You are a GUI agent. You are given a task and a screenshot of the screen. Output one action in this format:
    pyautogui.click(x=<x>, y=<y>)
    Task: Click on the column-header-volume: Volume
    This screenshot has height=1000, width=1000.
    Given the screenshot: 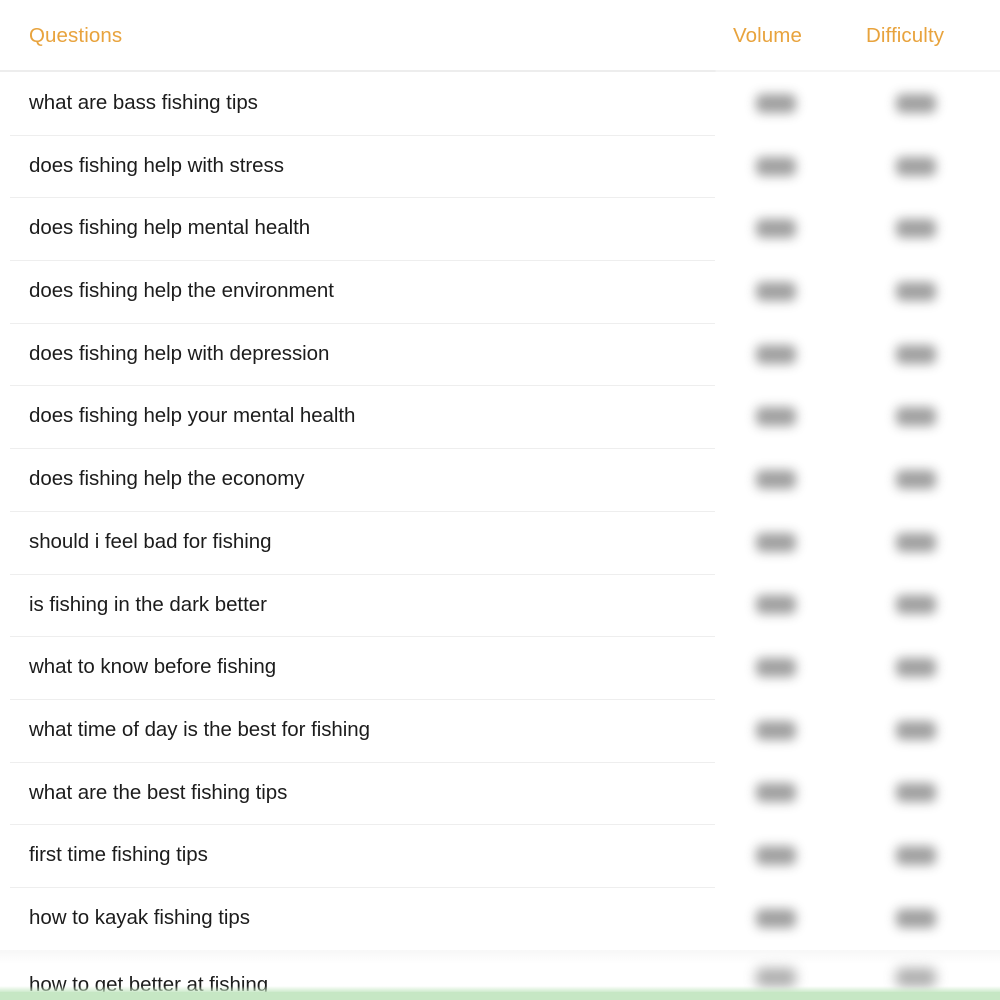 What is the action you would take?
    pyautogui.click(x=767, y=36)
    